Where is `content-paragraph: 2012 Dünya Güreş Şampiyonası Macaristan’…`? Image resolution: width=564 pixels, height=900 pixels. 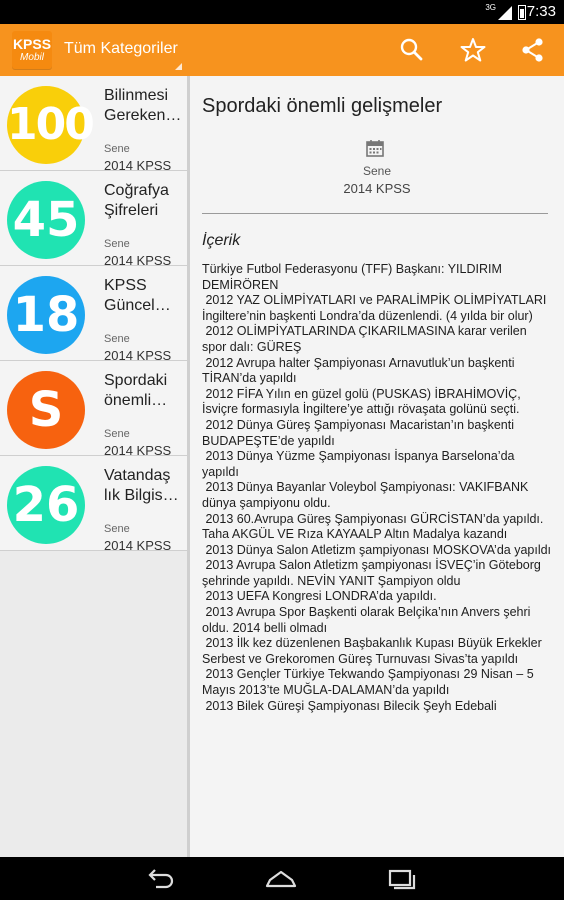 content-paragraph: 2012 Dünya Güreş Şampiyonası Macaristan’… is located at coordinates (360, 432).